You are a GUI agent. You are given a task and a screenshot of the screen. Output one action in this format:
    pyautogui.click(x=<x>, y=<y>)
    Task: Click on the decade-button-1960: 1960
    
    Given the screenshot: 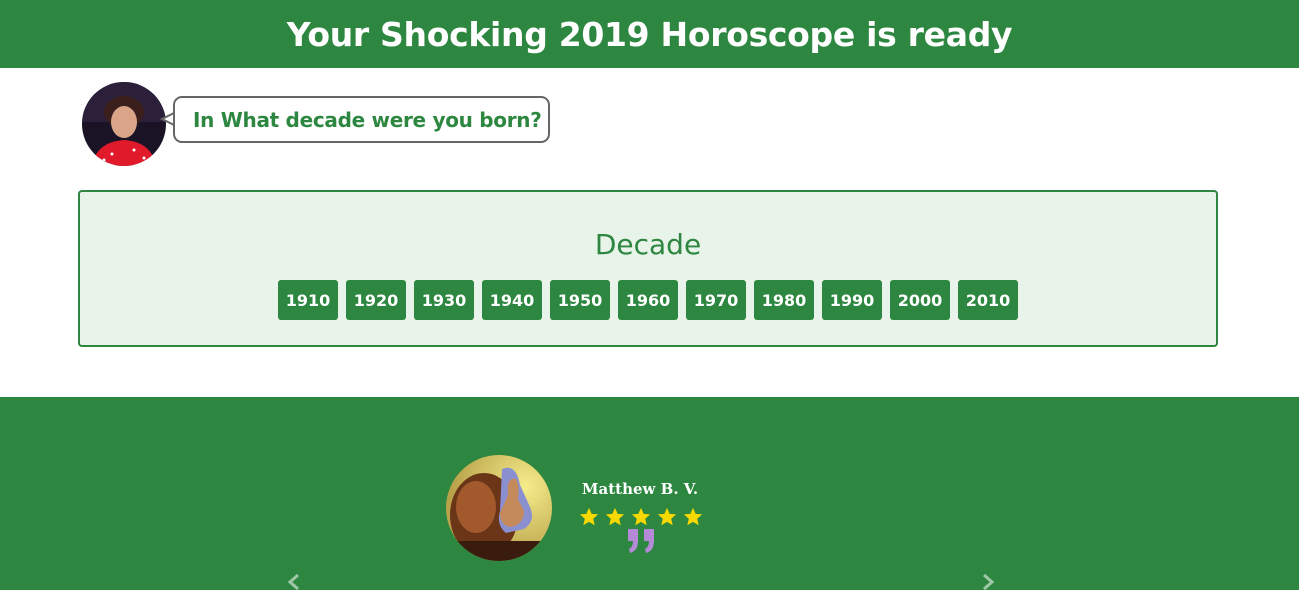 What is the action you would take?
    pyautogui.click(x=648, y=300)
    